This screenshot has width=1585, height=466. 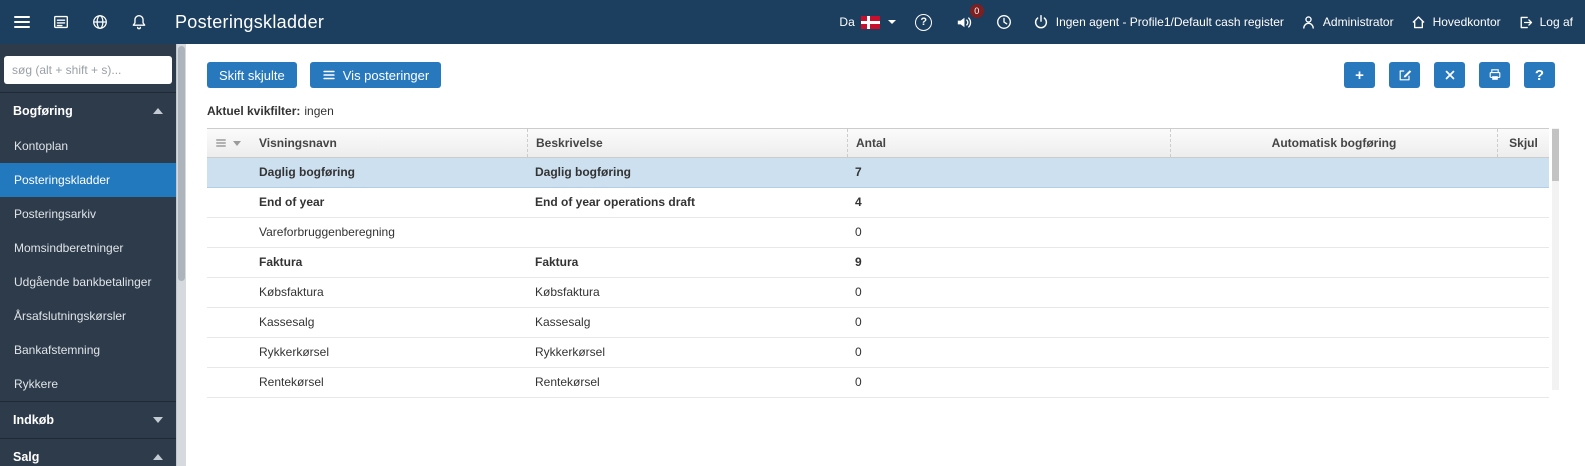 What do you see at coordinates (88, 70) in the screenshot?
I see `search-input` at bounding box center [88, 70].